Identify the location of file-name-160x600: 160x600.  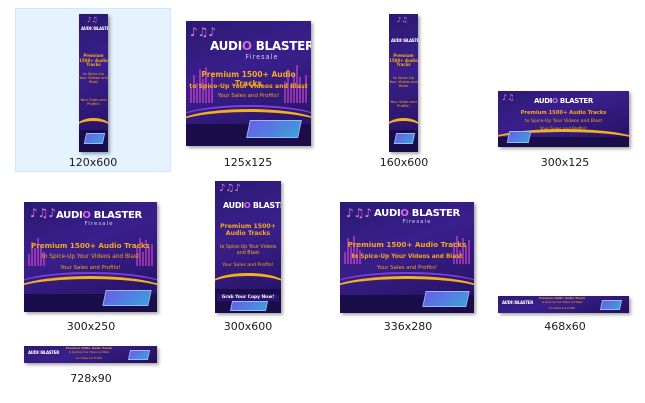
(404, 162).